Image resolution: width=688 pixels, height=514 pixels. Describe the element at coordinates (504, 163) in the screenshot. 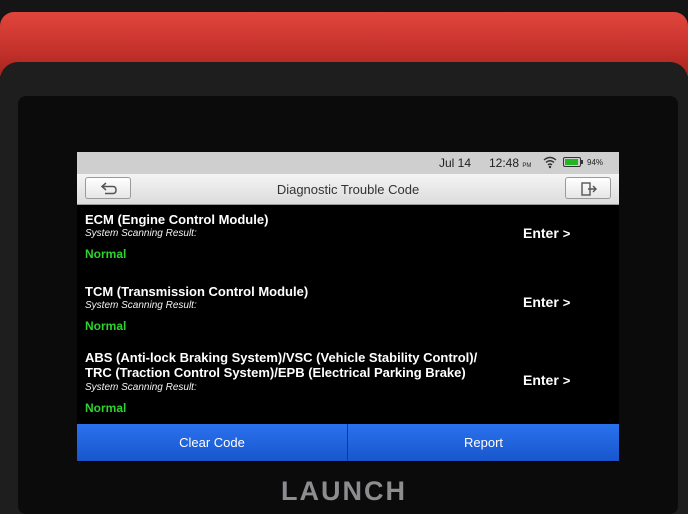

I see `status-time-value: 12:48` at that location.